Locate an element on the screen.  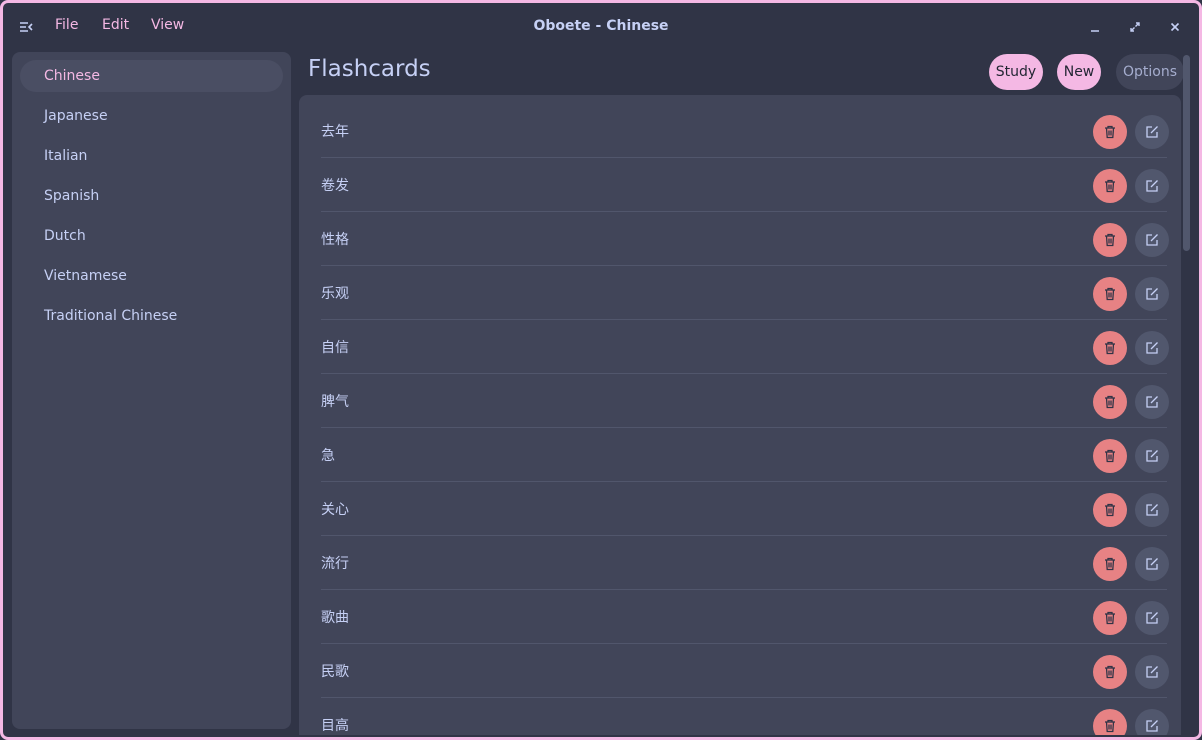
list-item: 去年 is located at coordinates (745, 131).